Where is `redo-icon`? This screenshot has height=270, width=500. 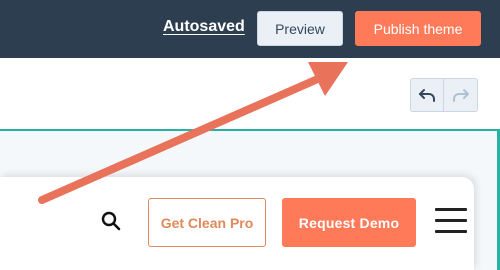 redo-icon is located at coordinates (460, 95).